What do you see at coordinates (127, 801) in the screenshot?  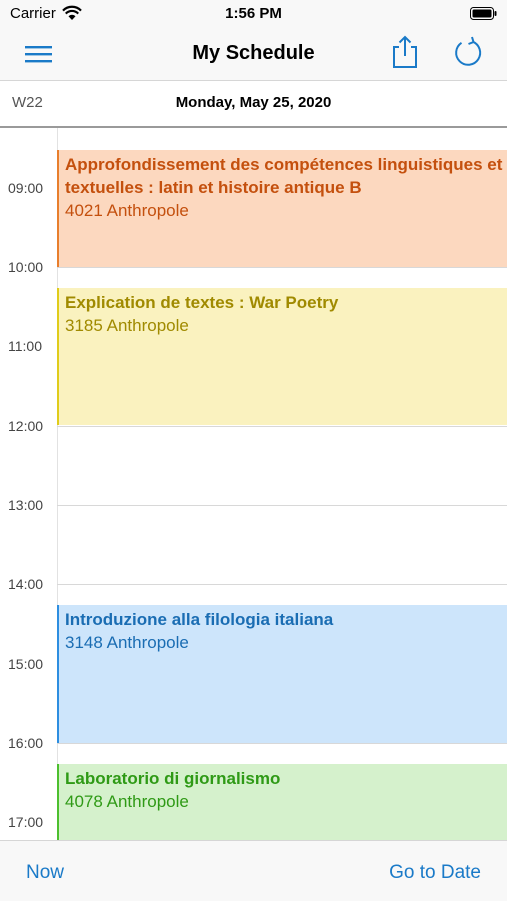 I see `event-room: 4078 Anthropole` at bounding box center [127, 801].